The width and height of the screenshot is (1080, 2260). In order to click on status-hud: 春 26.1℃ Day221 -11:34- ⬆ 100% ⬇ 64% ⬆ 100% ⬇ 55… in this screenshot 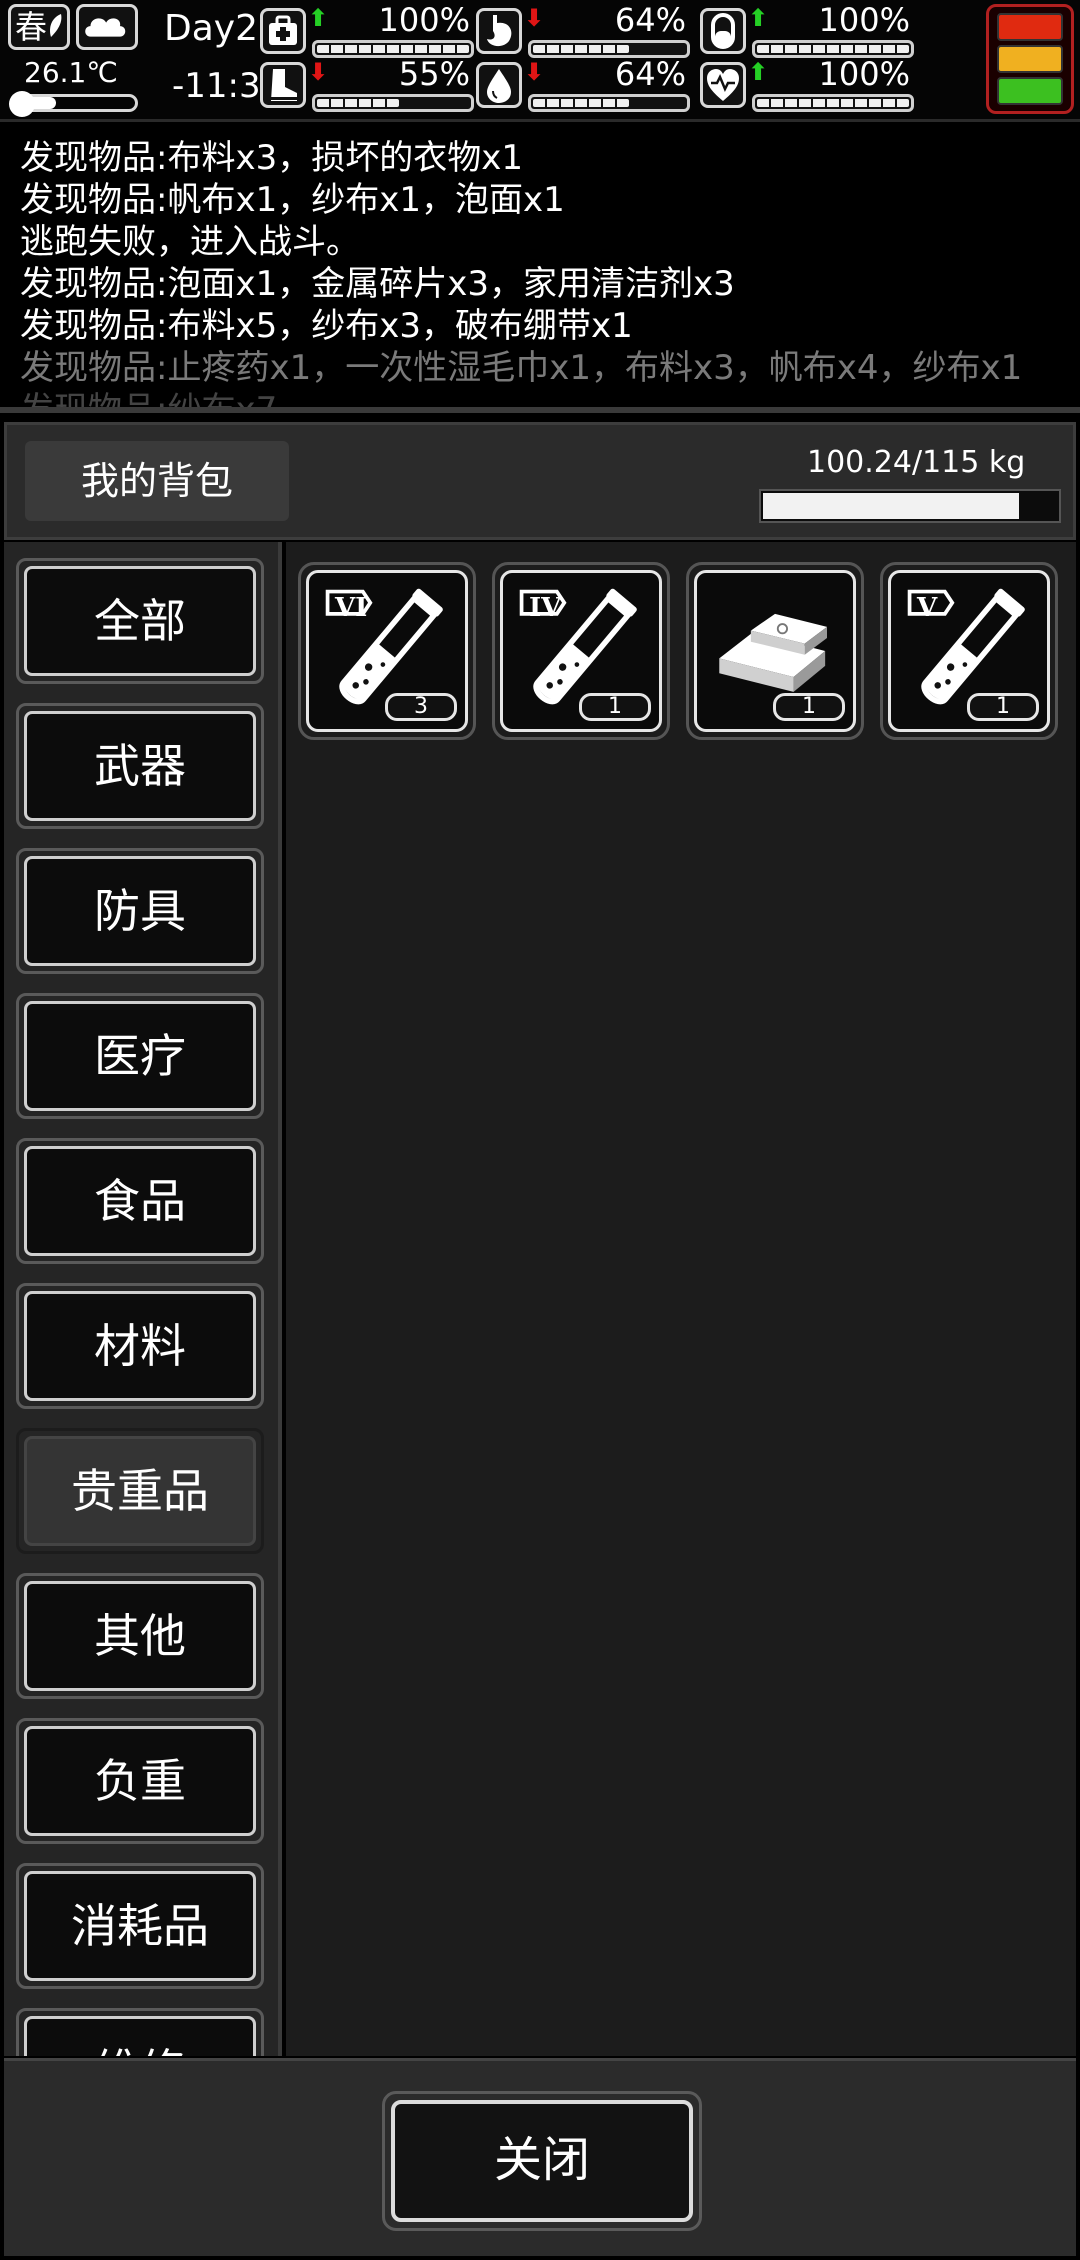, I will do `click(540, 61)`.